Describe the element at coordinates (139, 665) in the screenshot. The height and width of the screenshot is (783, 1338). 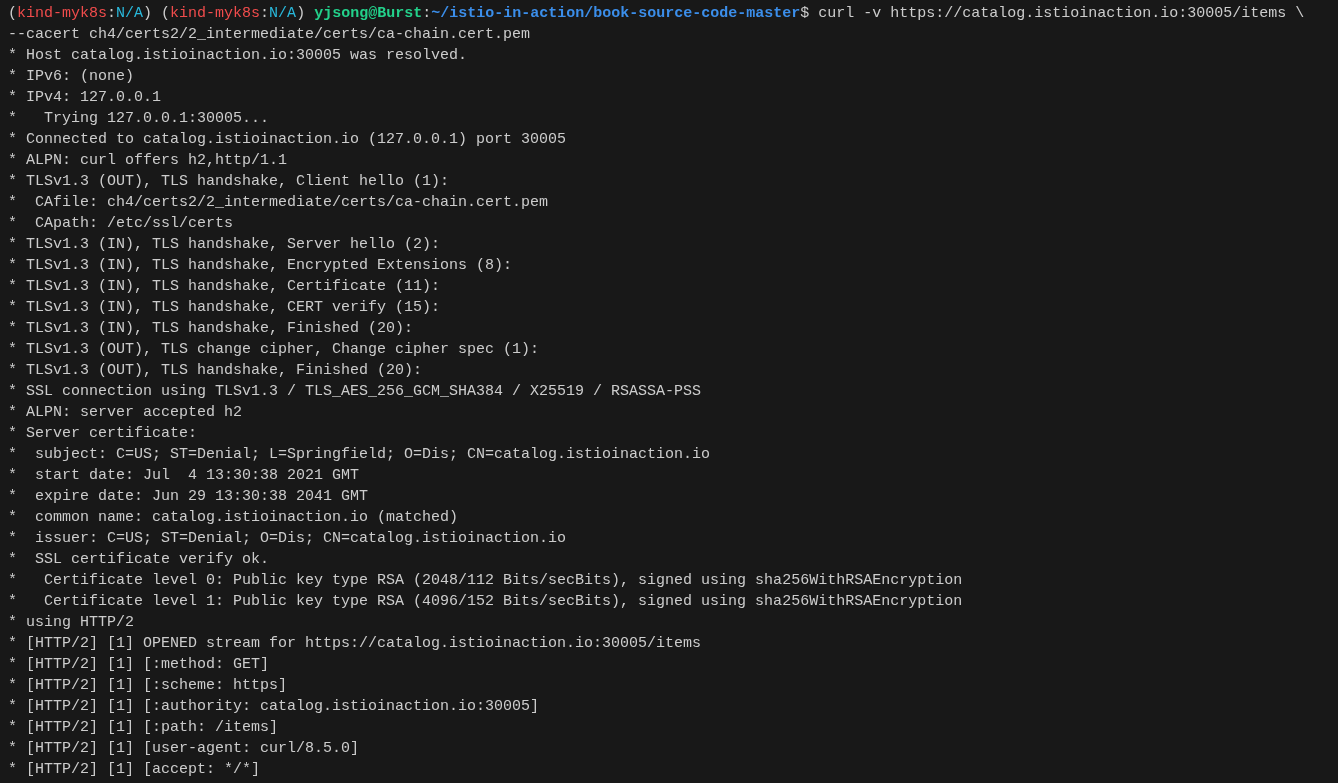
I see `output-line: * [HTTP/2] [1] [:method: GET]` at that location.